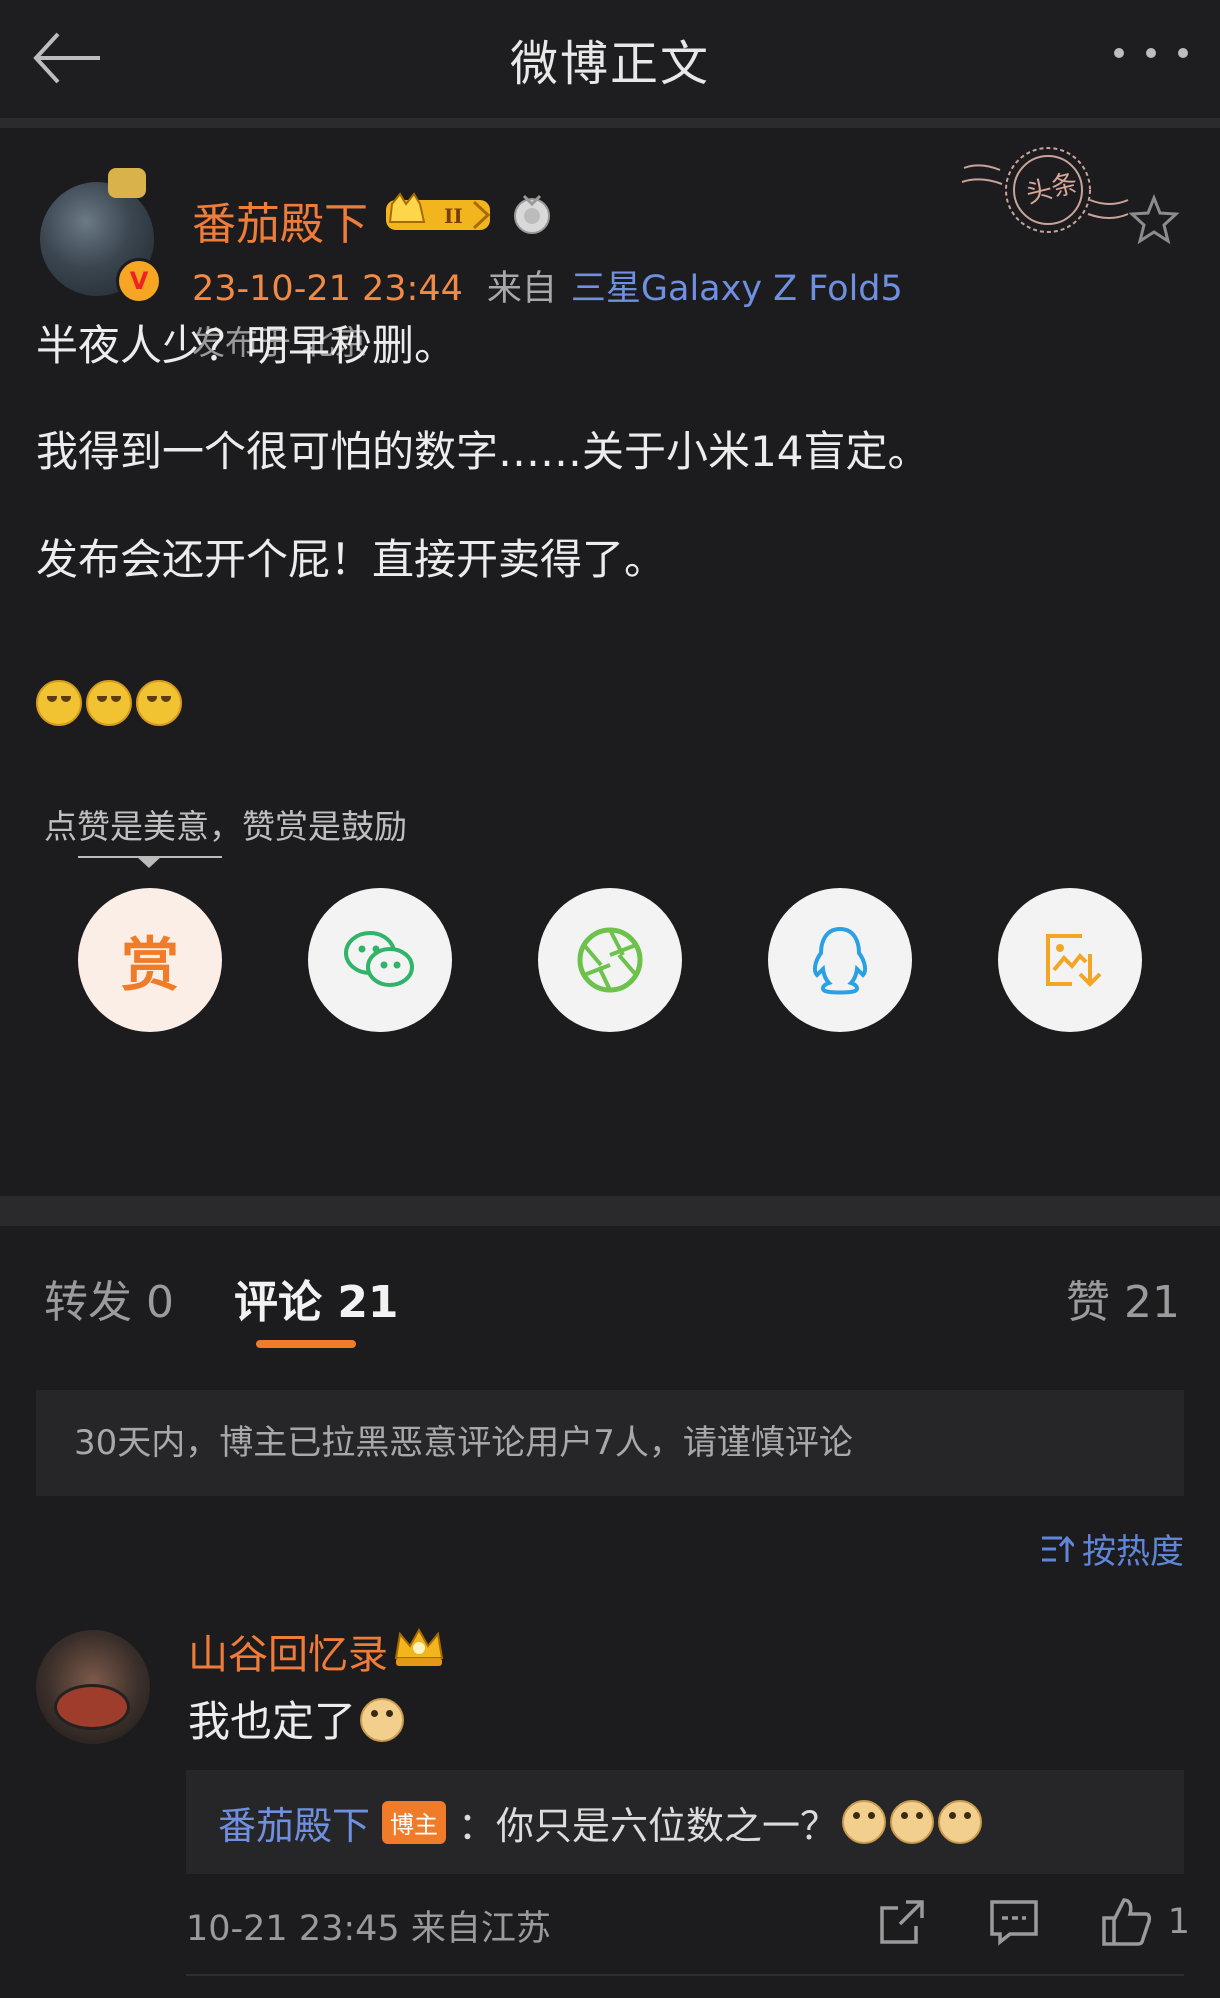 The image size is (1220, 1998). Describe the element at coordinates (902, 1922) in the screenshot. I see `repost-icon` at that location.